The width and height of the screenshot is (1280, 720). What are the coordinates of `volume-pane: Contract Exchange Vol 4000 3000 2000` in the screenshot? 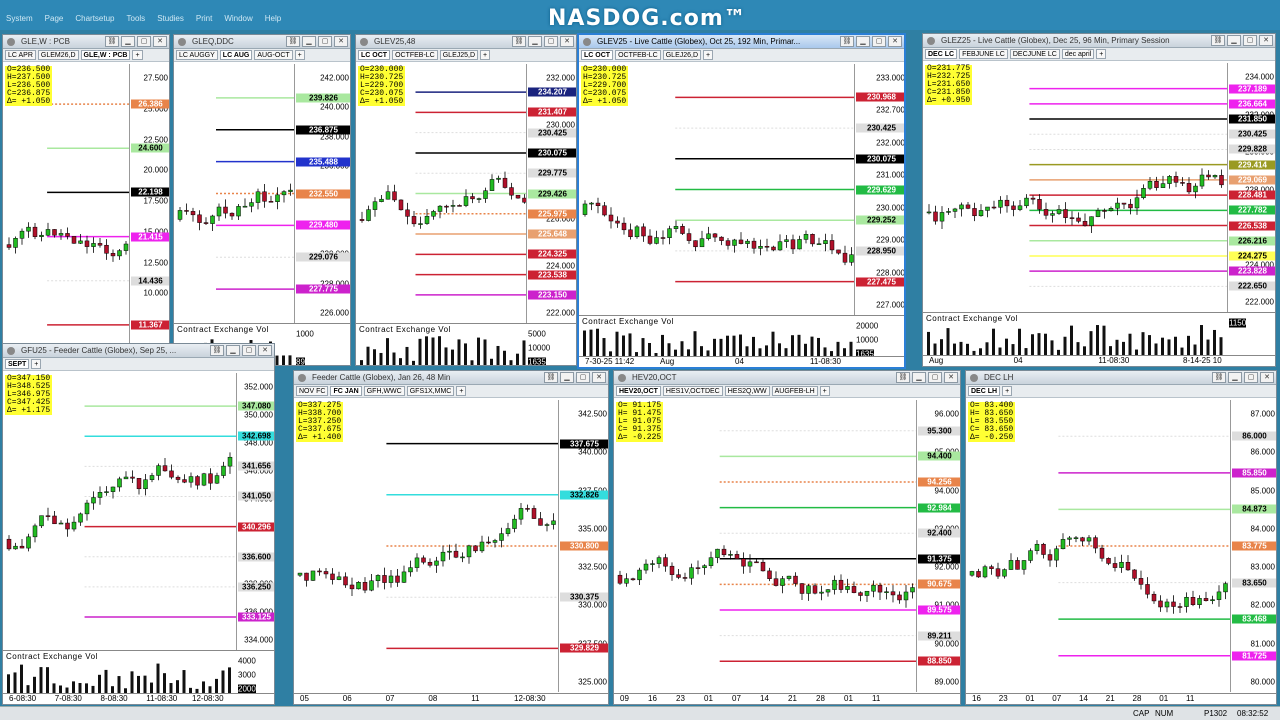 It's located at (138, 672).